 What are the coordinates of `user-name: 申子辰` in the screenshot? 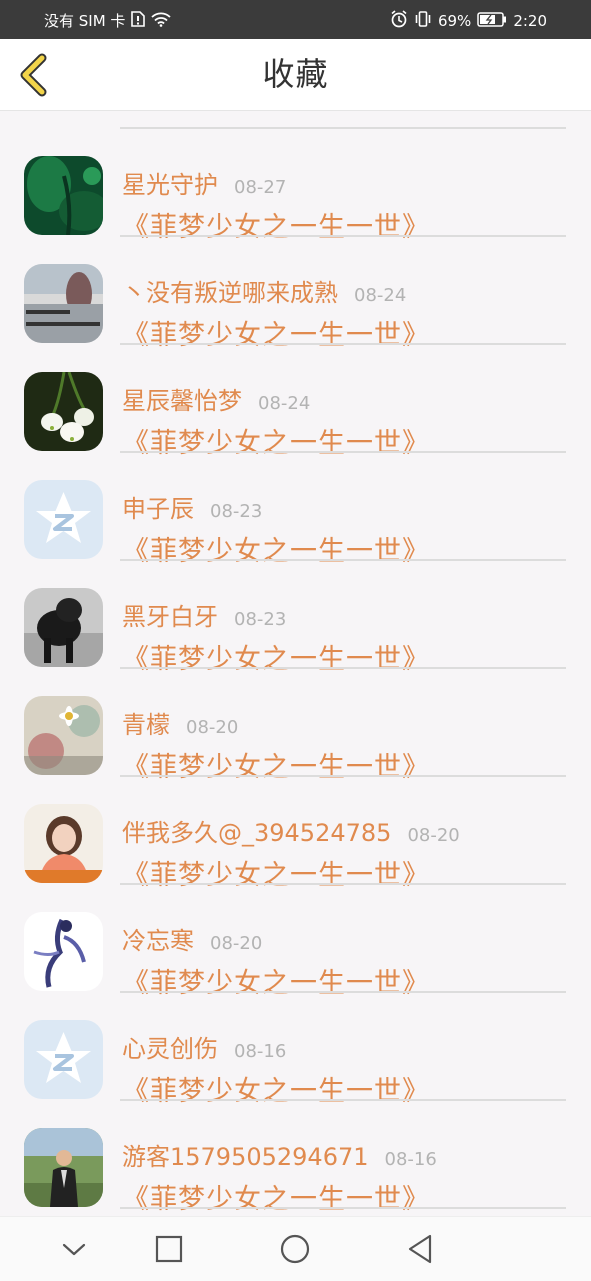 It's located at (158, 506).